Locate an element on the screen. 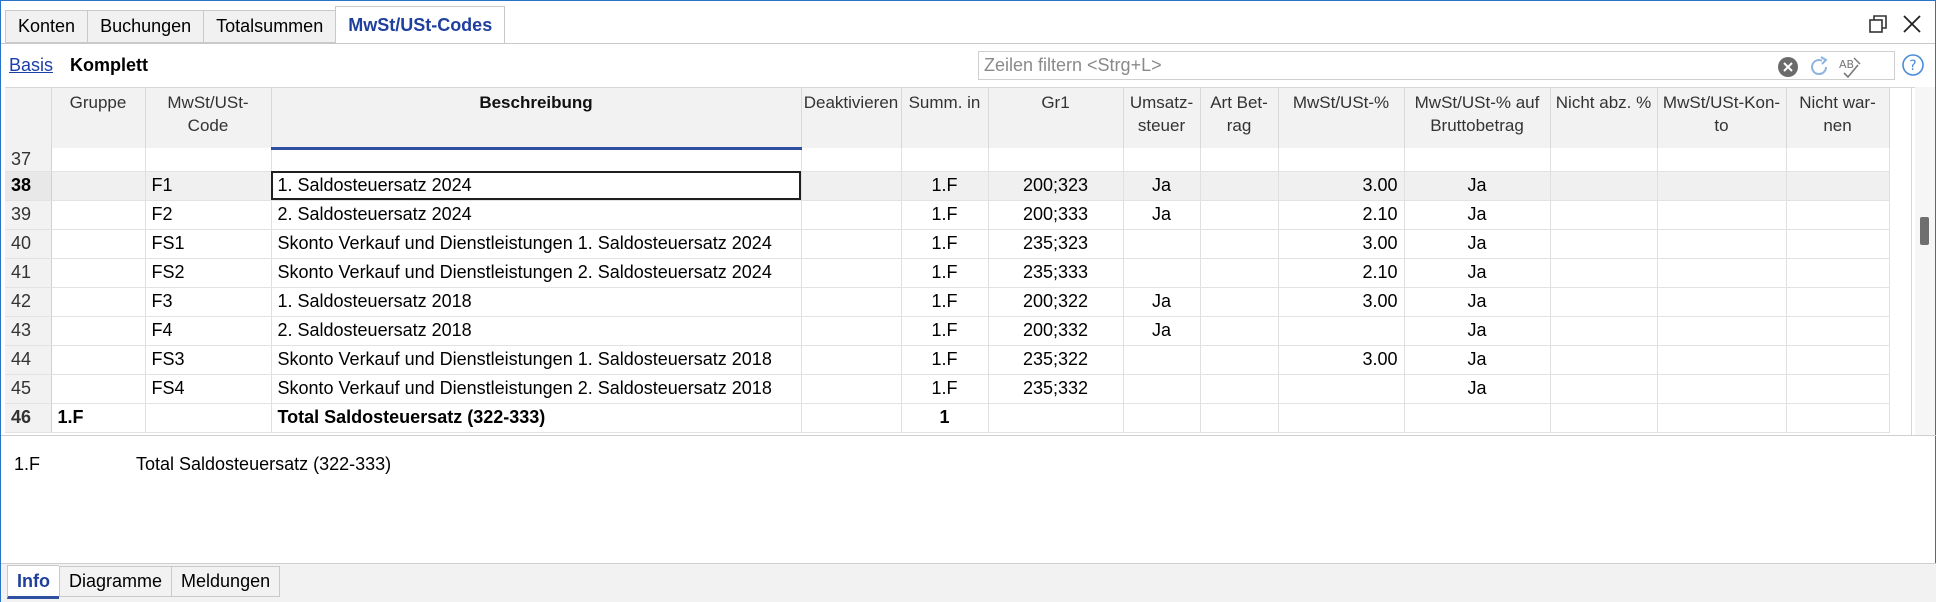  cell-gr1: 200;333 is located at coordinates (1056, 215).